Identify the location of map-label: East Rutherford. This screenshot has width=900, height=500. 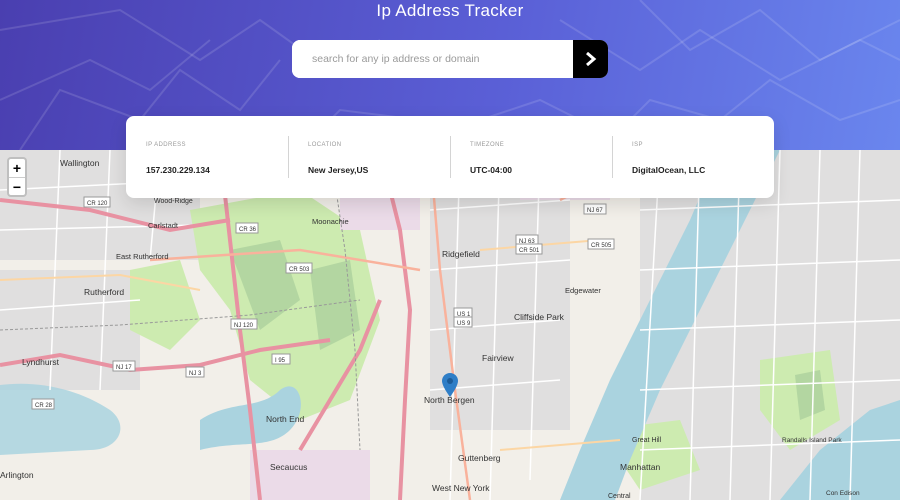
(142, 256).